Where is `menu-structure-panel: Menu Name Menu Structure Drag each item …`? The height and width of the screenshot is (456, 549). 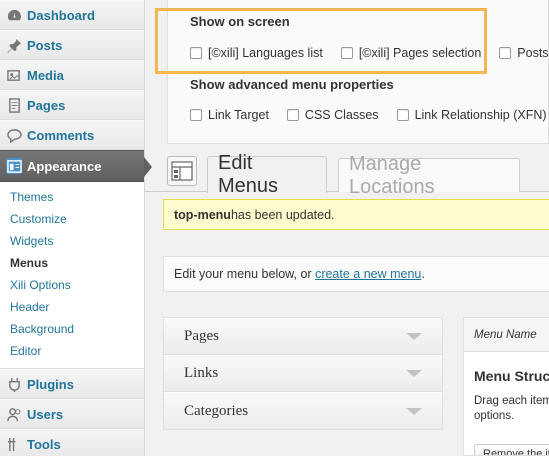
menu-structure-panel: Menu Name Menu Structure Drag each item … is located at coordinates (506, 386).